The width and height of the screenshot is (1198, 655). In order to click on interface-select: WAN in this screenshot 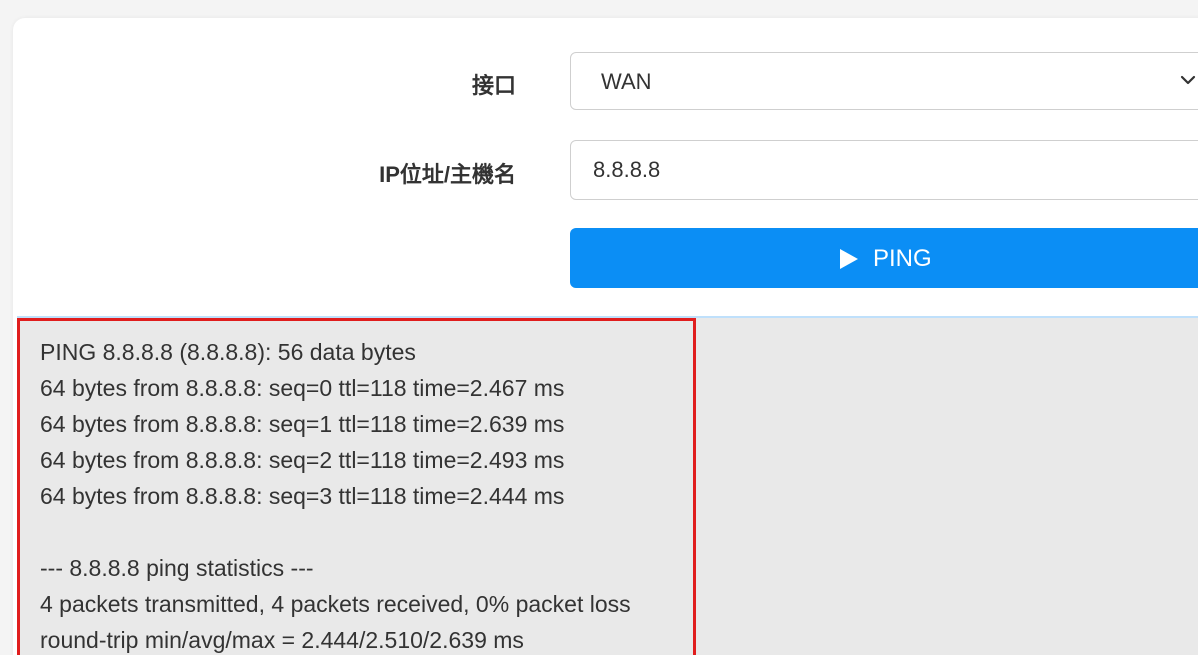, I will do `click(884, 81)`.